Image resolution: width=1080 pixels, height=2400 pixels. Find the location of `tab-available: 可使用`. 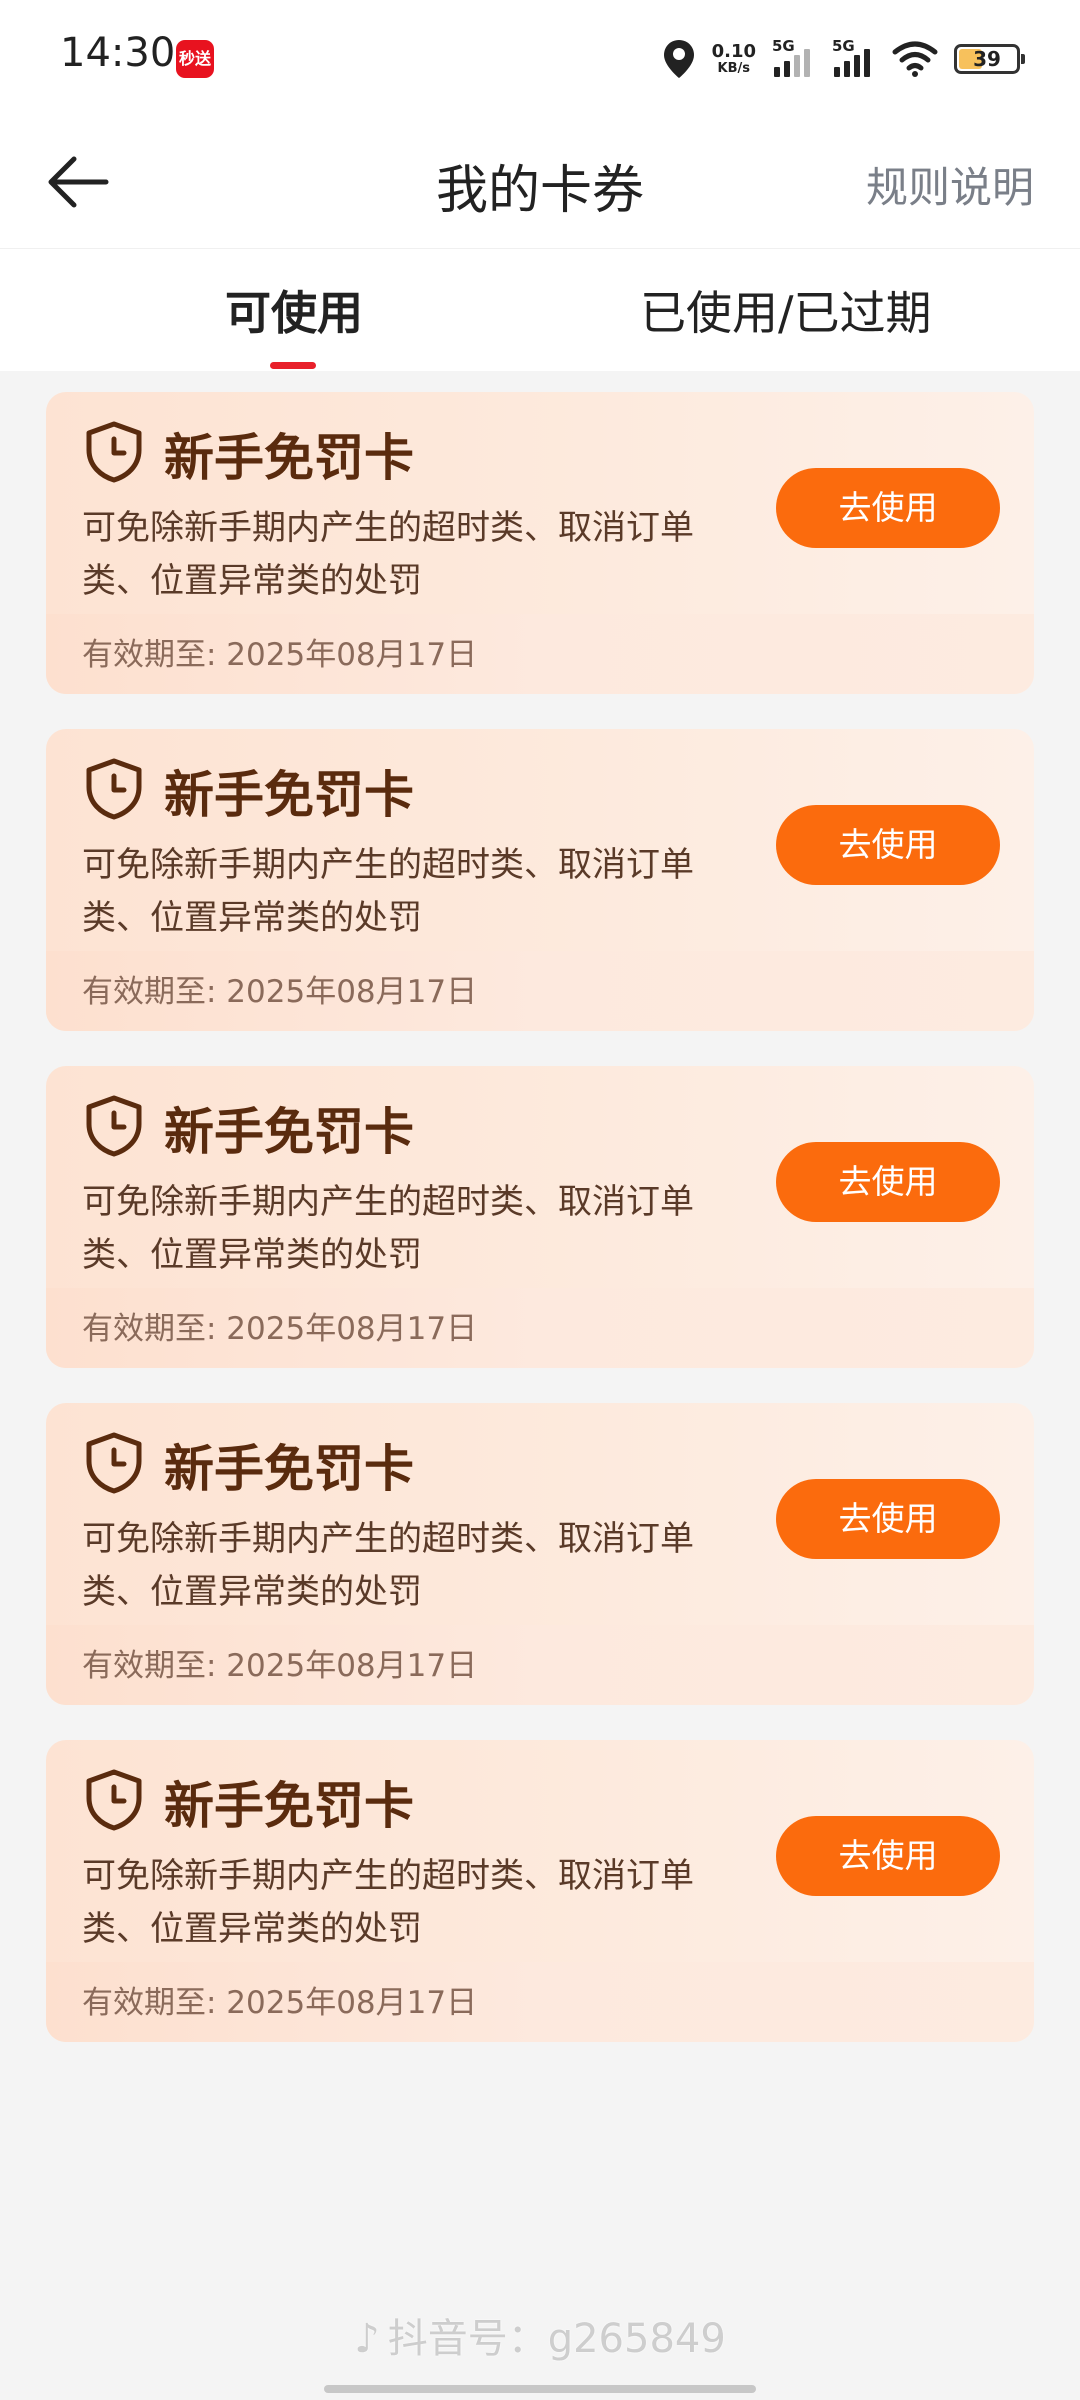

tab-available: 可使用 is located at coordinates (294, 310).